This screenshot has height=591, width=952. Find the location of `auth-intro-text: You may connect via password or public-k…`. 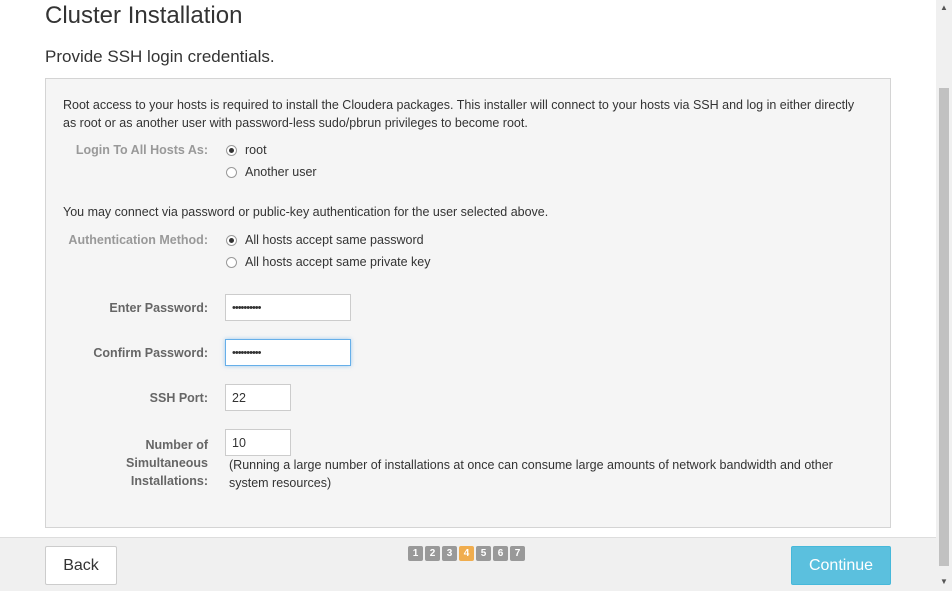

auth-intro-text: You may connect via password or public-k… is located at coordinates (306, 212).